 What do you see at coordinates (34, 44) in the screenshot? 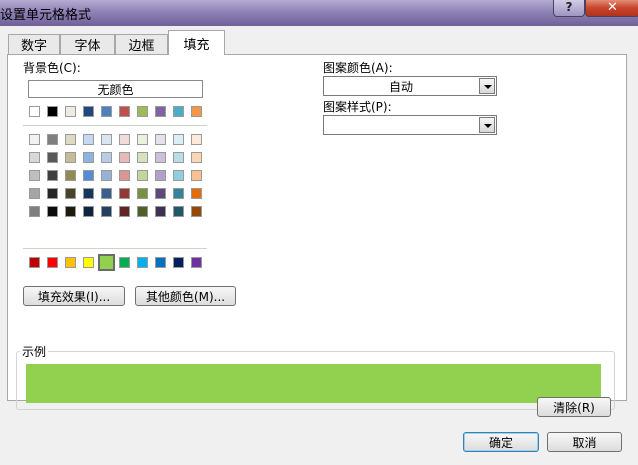
I see `tab-number: 数字` at bounding box center [34, 44].